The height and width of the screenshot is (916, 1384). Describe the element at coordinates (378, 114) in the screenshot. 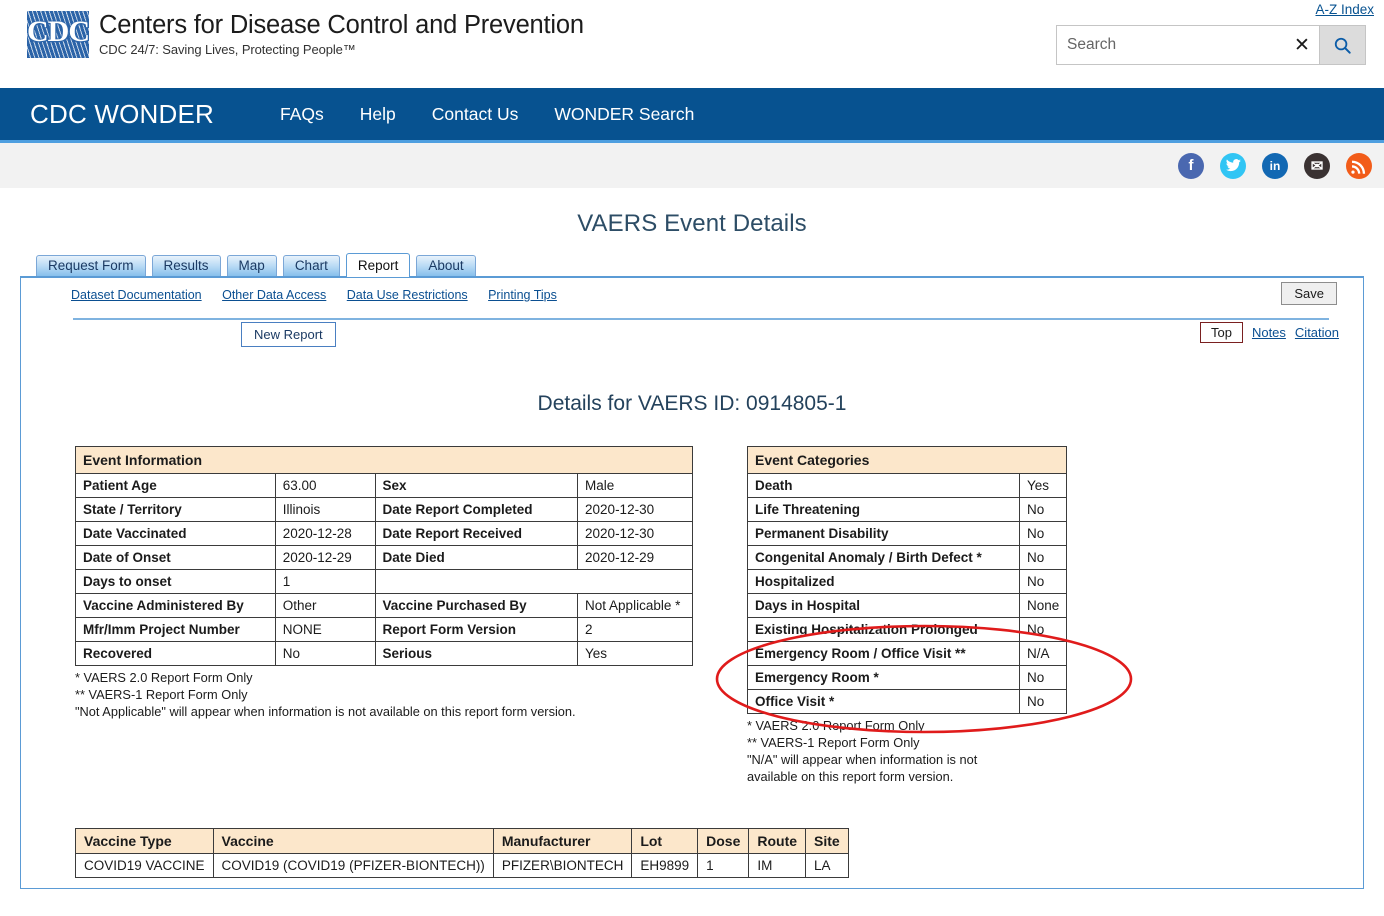

I see `nav-item-help: Help` at that location.